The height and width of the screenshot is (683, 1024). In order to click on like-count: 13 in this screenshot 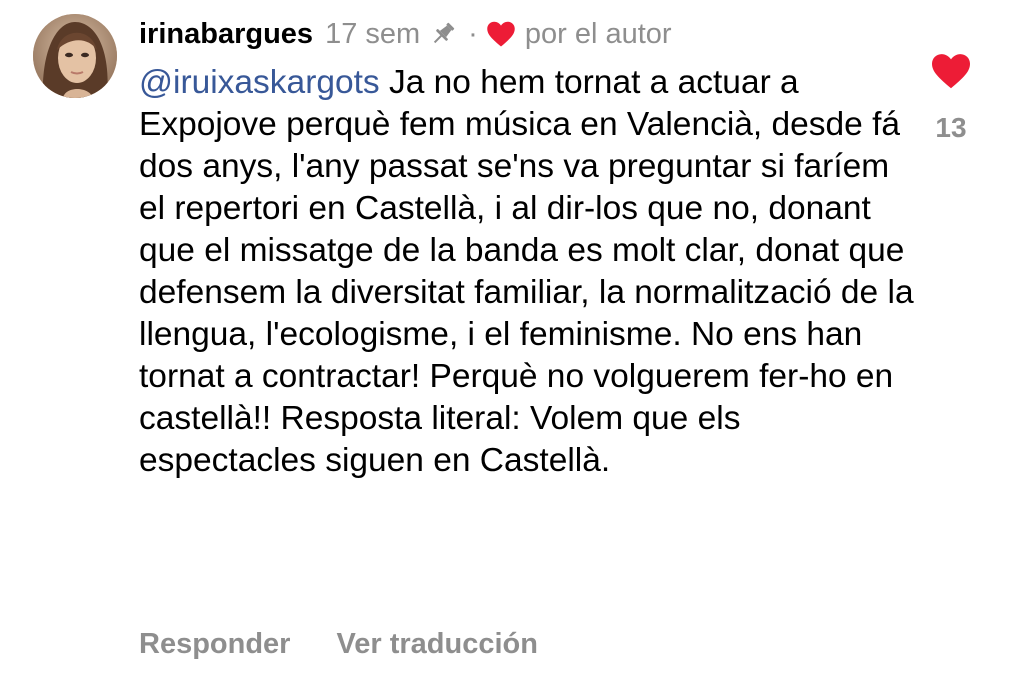, I will do `click(951, 127)`.